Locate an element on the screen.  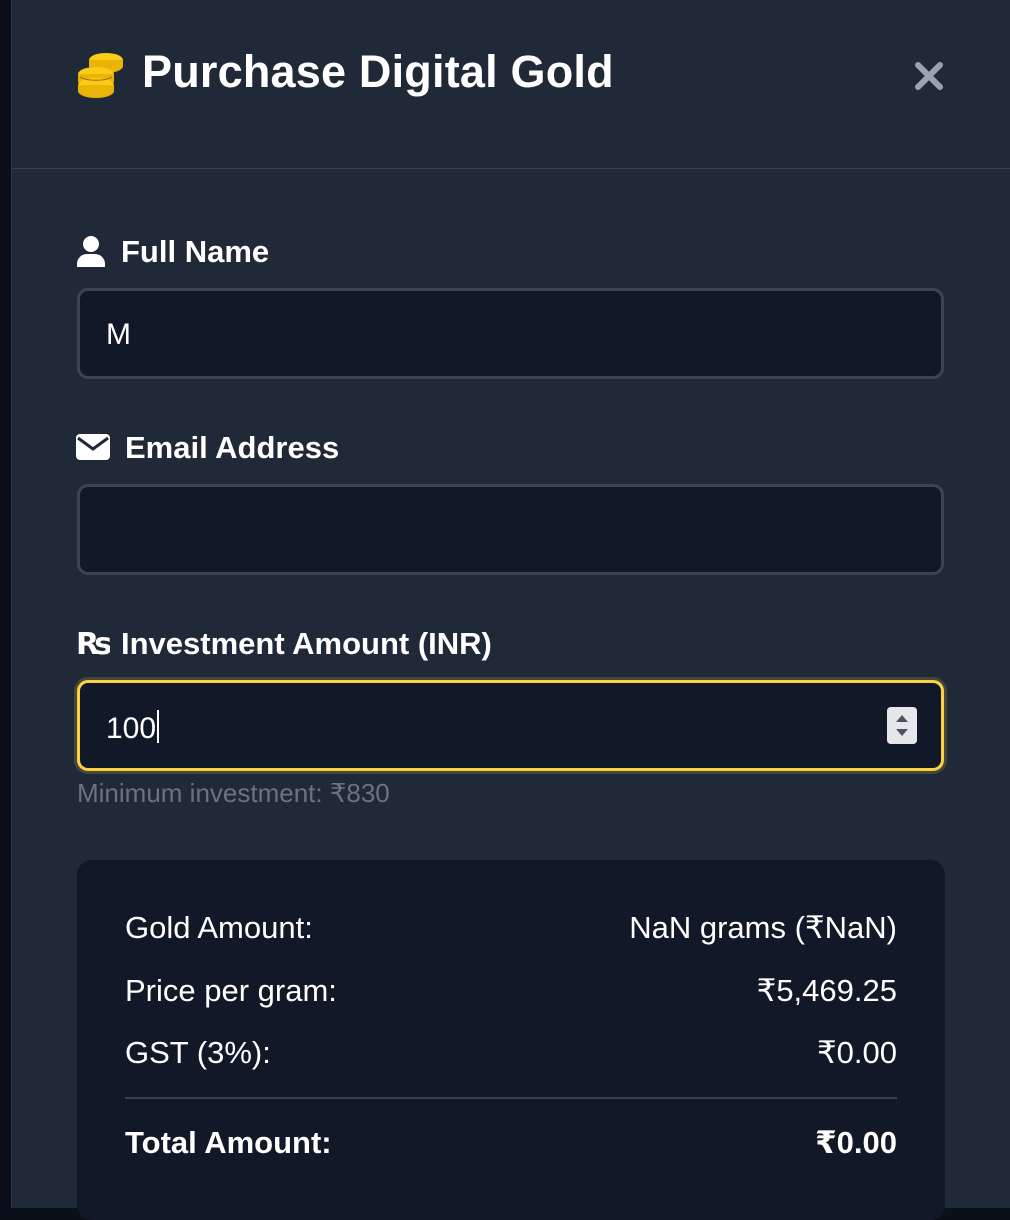
investment-input: 100 is located at coordinates (510, 725).